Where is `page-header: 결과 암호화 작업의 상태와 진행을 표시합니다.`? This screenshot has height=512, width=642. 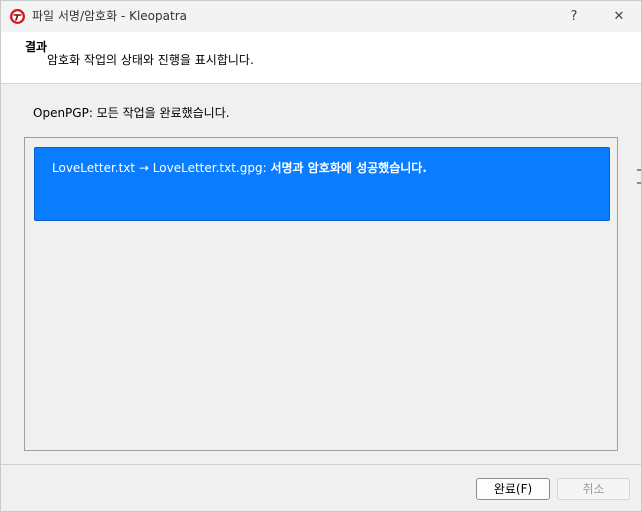
page-header: 결과 암호화 작업의 상태와 진행을 표시합니다. is located at coordinates (321, 58).